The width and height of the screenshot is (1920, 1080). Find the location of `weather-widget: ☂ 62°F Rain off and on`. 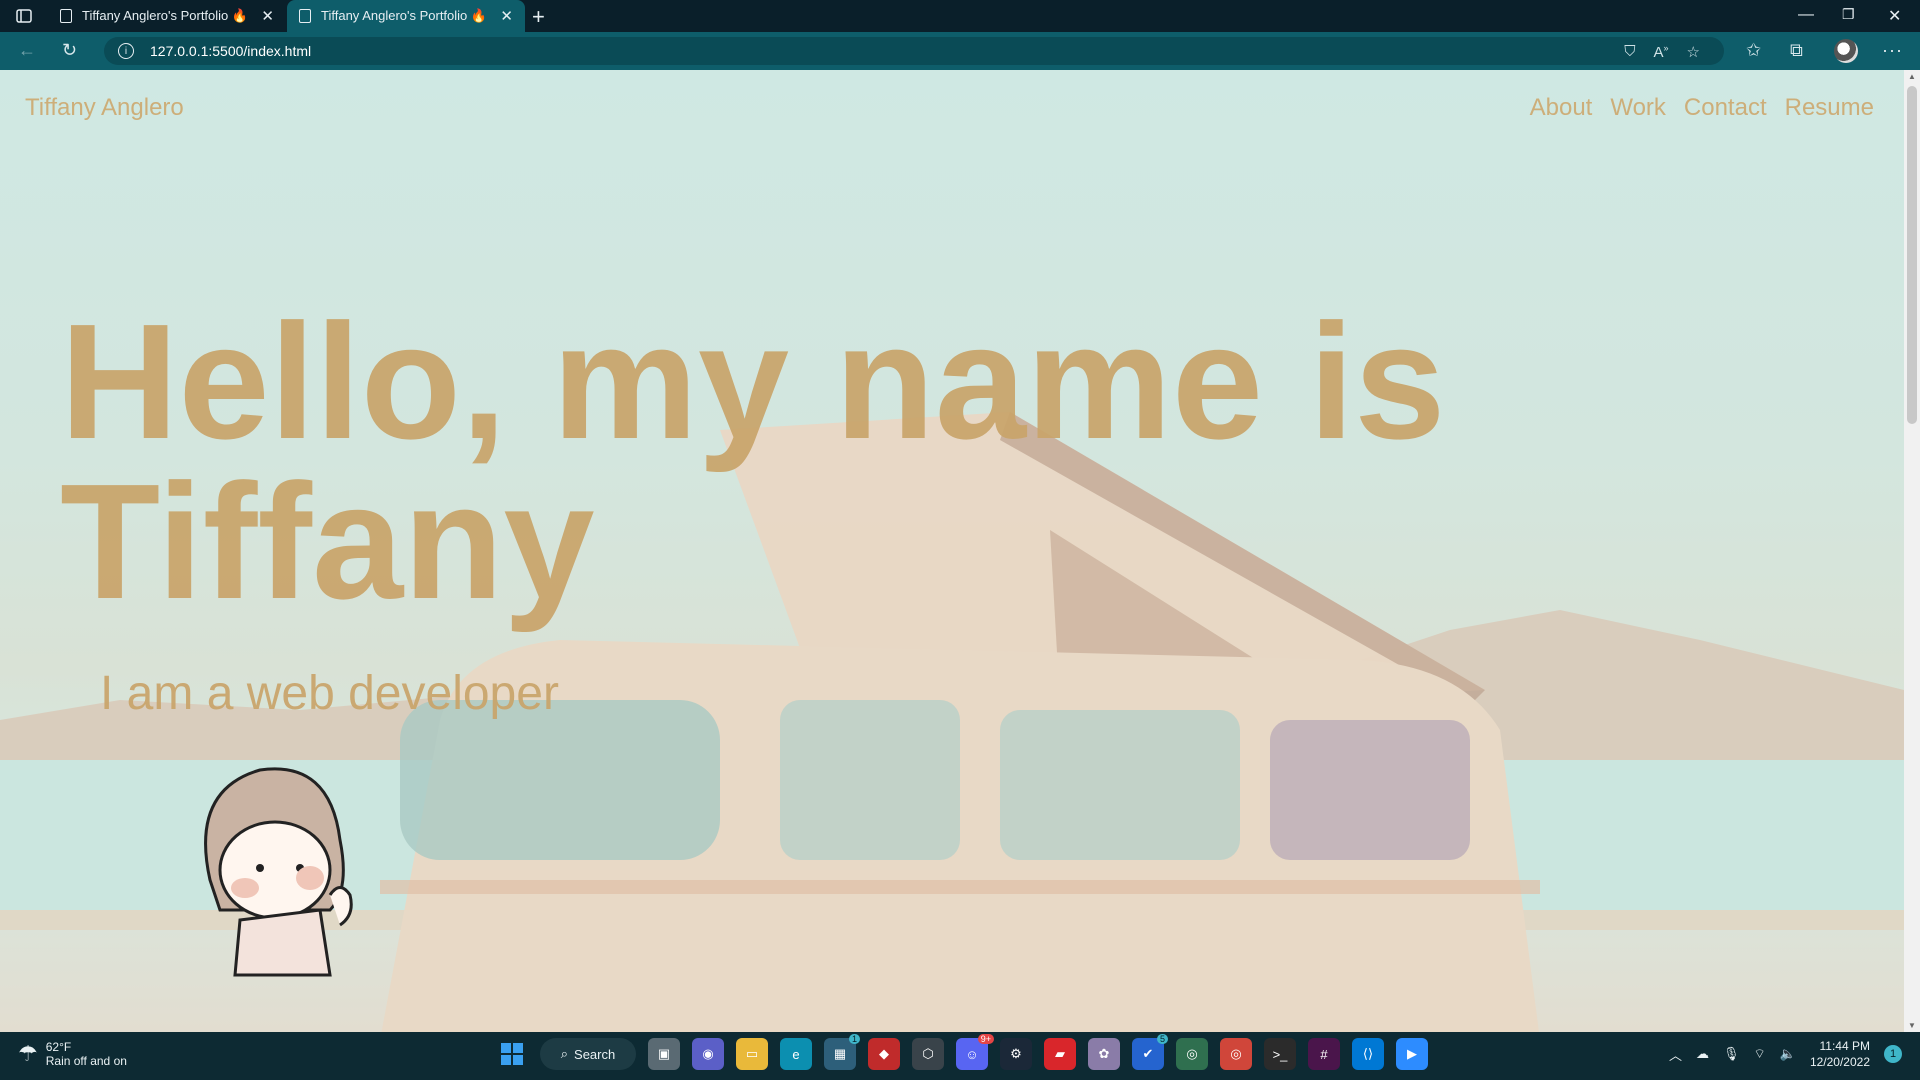

weather-widget: ☂ 62°F Rain off and on is located at coordinates (72, 1054).